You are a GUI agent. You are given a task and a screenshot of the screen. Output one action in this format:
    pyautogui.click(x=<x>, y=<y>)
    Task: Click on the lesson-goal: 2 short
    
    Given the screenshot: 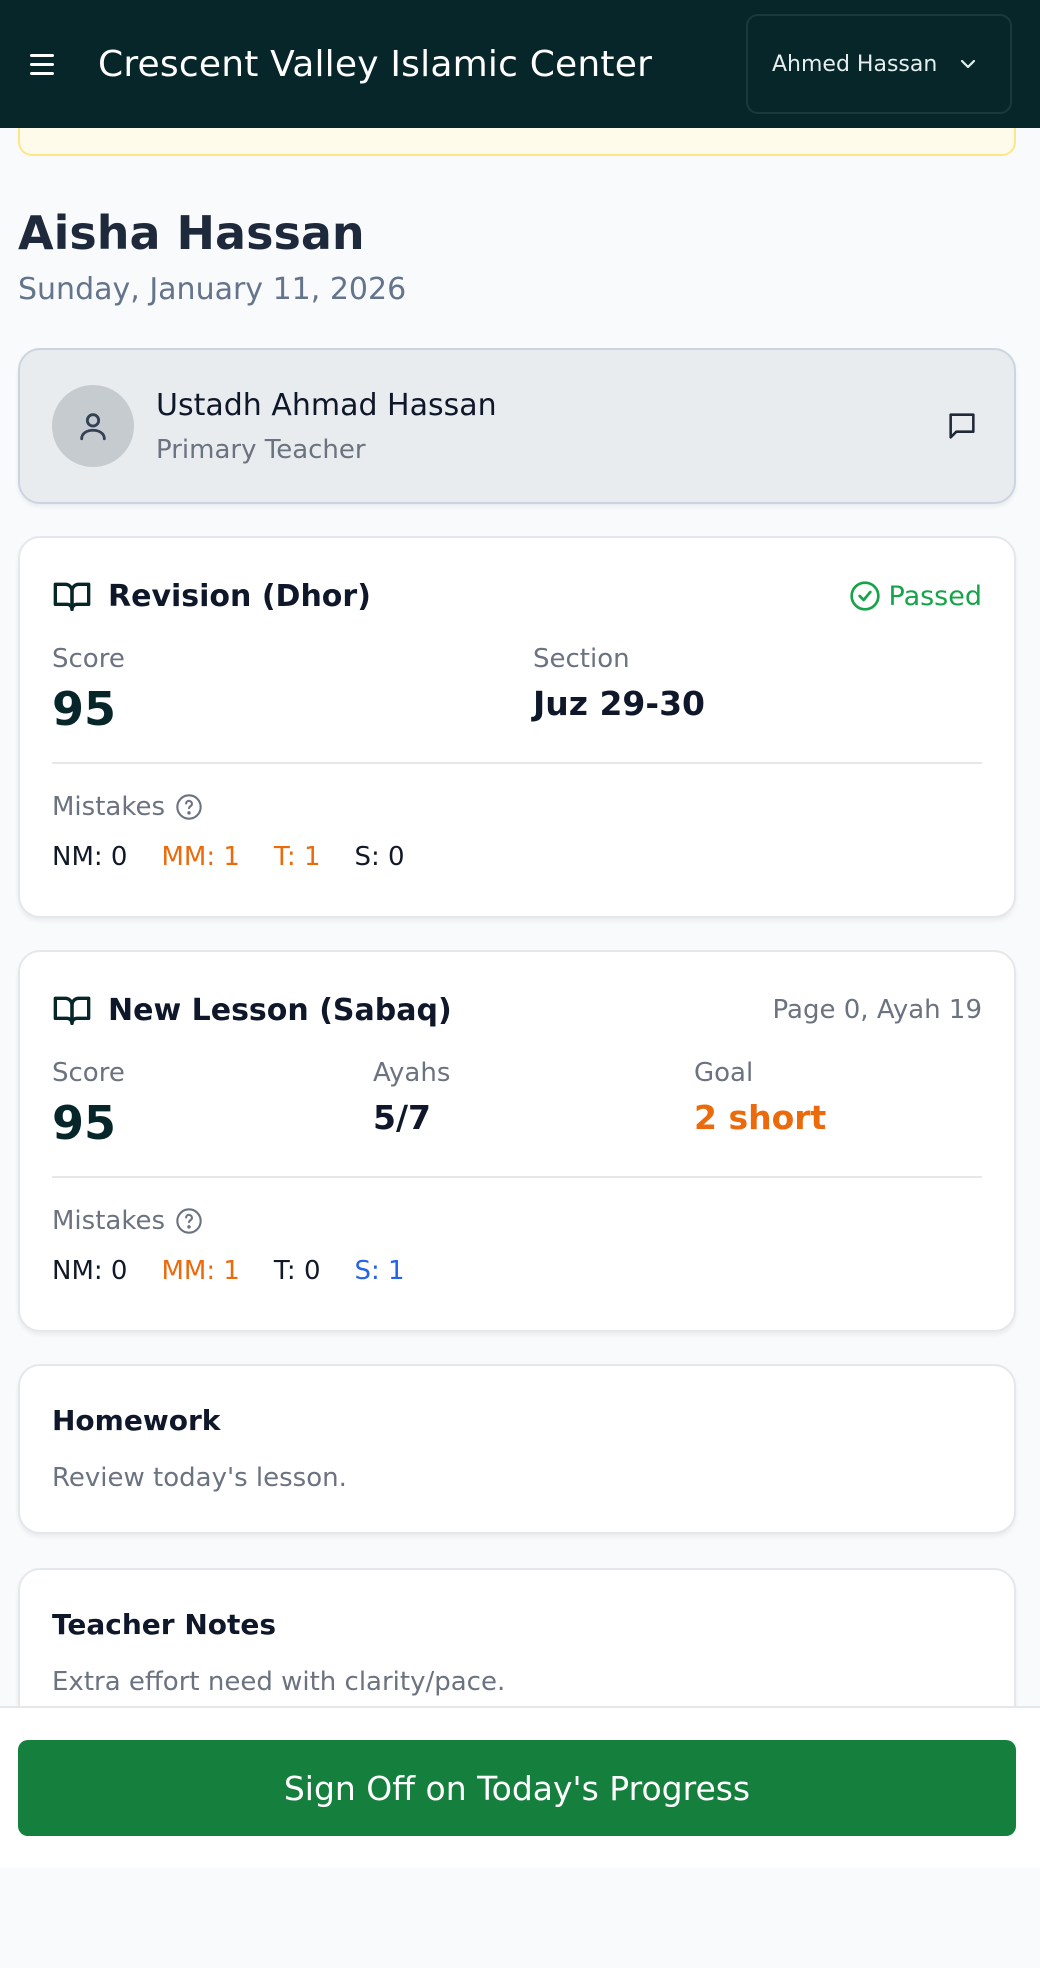 What is the action you would take?
    pyautogui.click(x=760, y=1117)
    